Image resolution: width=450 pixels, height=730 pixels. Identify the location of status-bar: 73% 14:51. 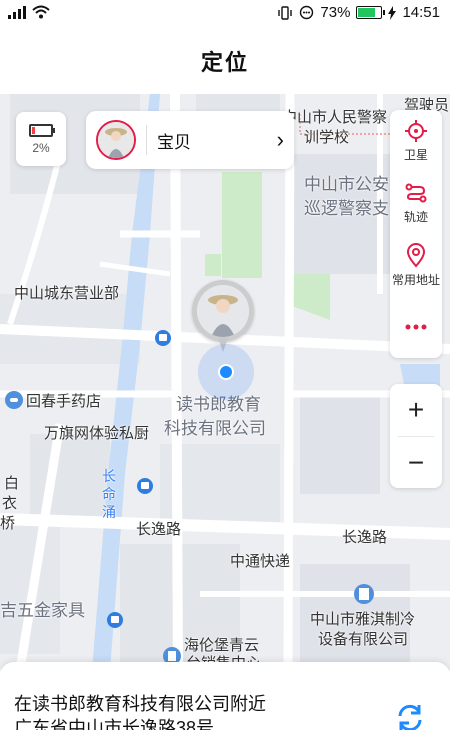
(225, 14).